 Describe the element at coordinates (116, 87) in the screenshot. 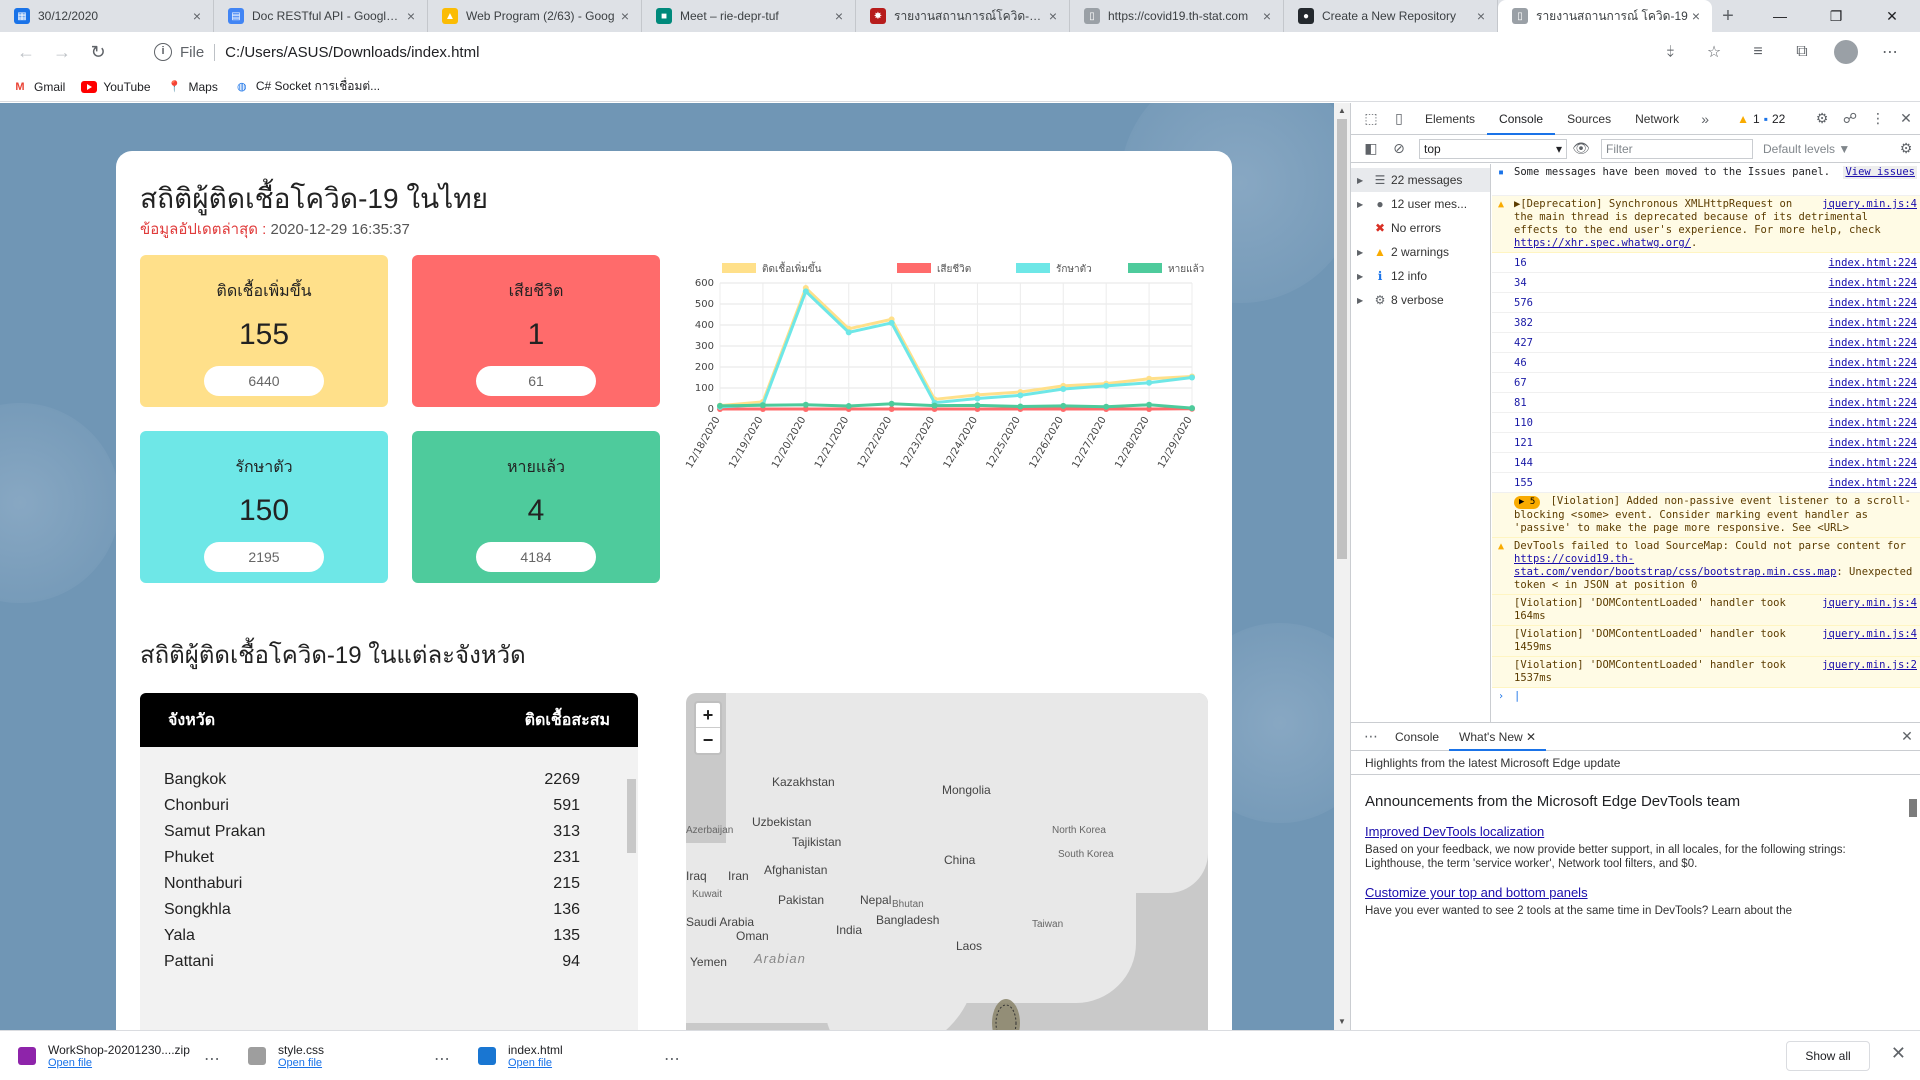

I see `bookmark-youtube: YouTube` at that location.